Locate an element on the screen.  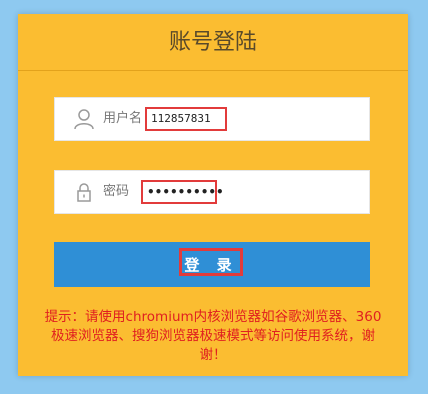
password-field: 密码 •••••••••• is located at coordinates (212, 192).